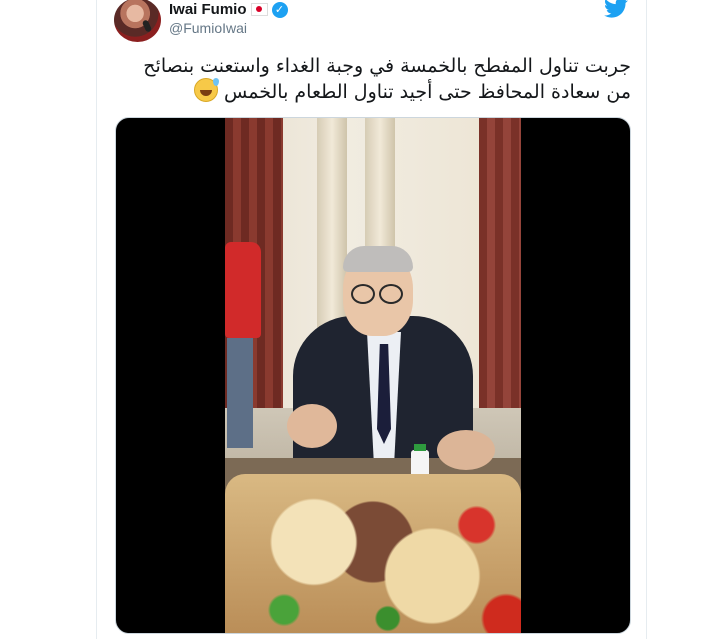  I want to click on food-platter, so click(373, 553).